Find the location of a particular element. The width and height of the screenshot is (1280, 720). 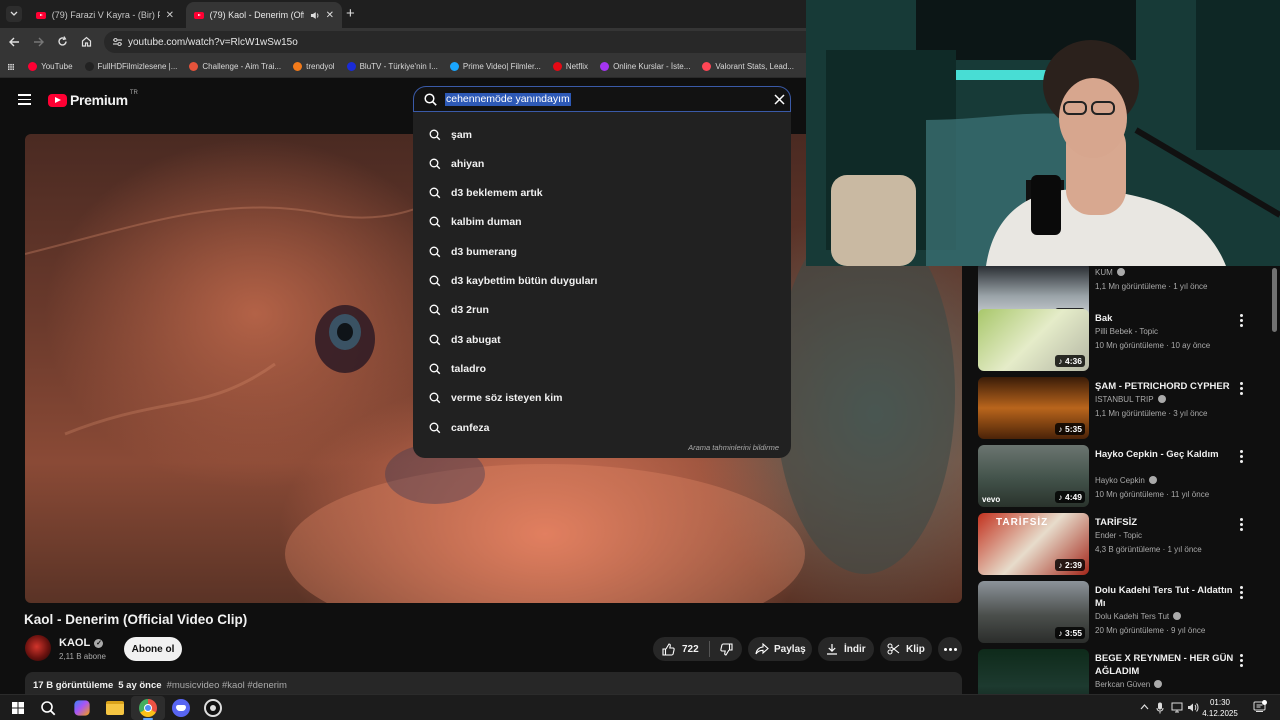

recommended-channel: Dolu Kadehi Ters Tut is located at coordinates (1138, 616).